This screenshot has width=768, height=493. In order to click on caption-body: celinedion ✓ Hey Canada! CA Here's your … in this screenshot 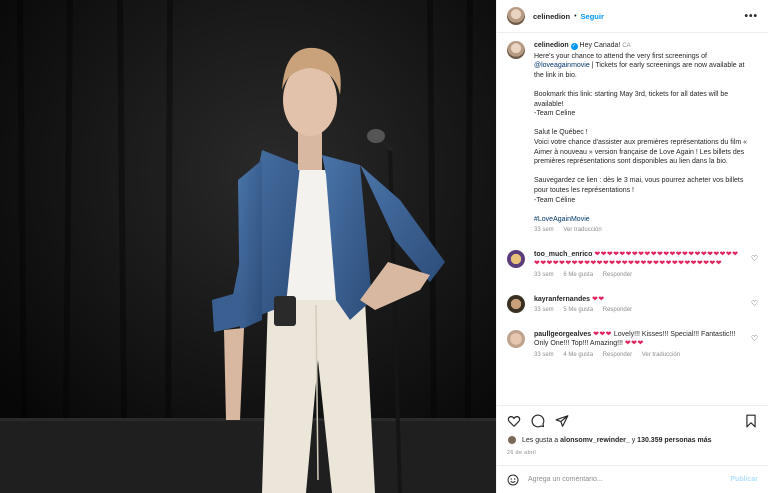, I will do `click(643, 138)`.